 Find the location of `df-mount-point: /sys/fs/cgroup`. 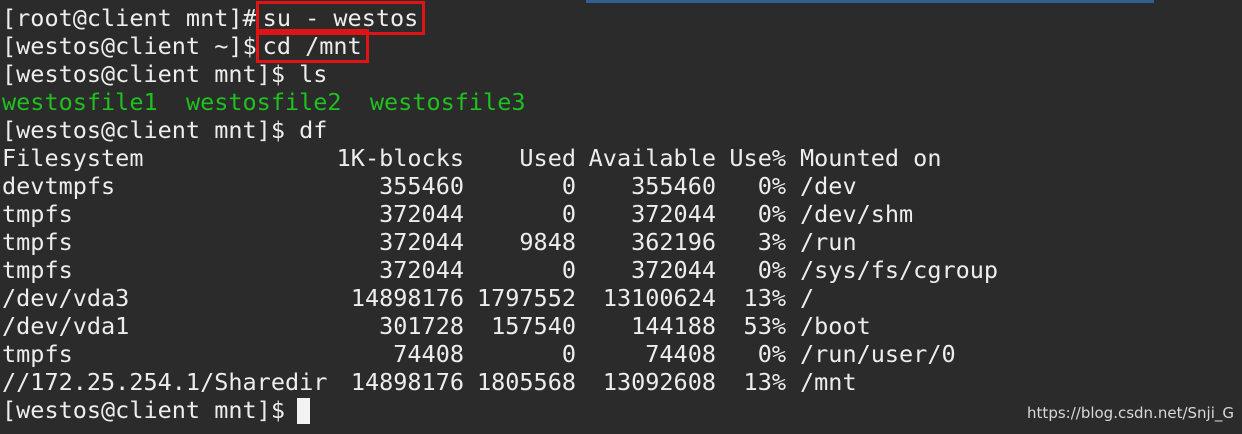

df-mount-point: /sys/fs/cgroup is located at coordinates (899, 270).